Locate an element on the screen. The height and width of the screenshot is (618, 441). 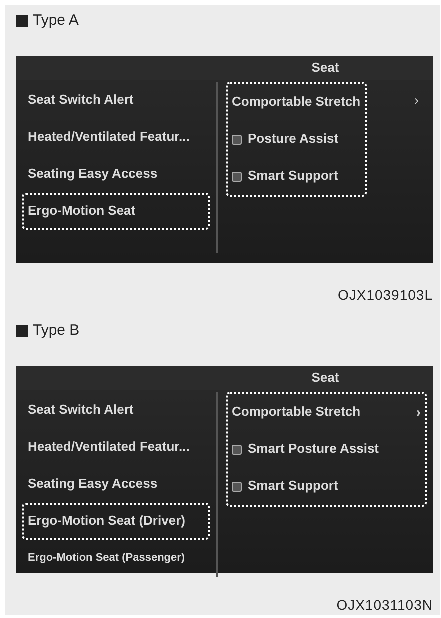
menu-option: Comportable Stretch › is located at coordinates (326, 412).